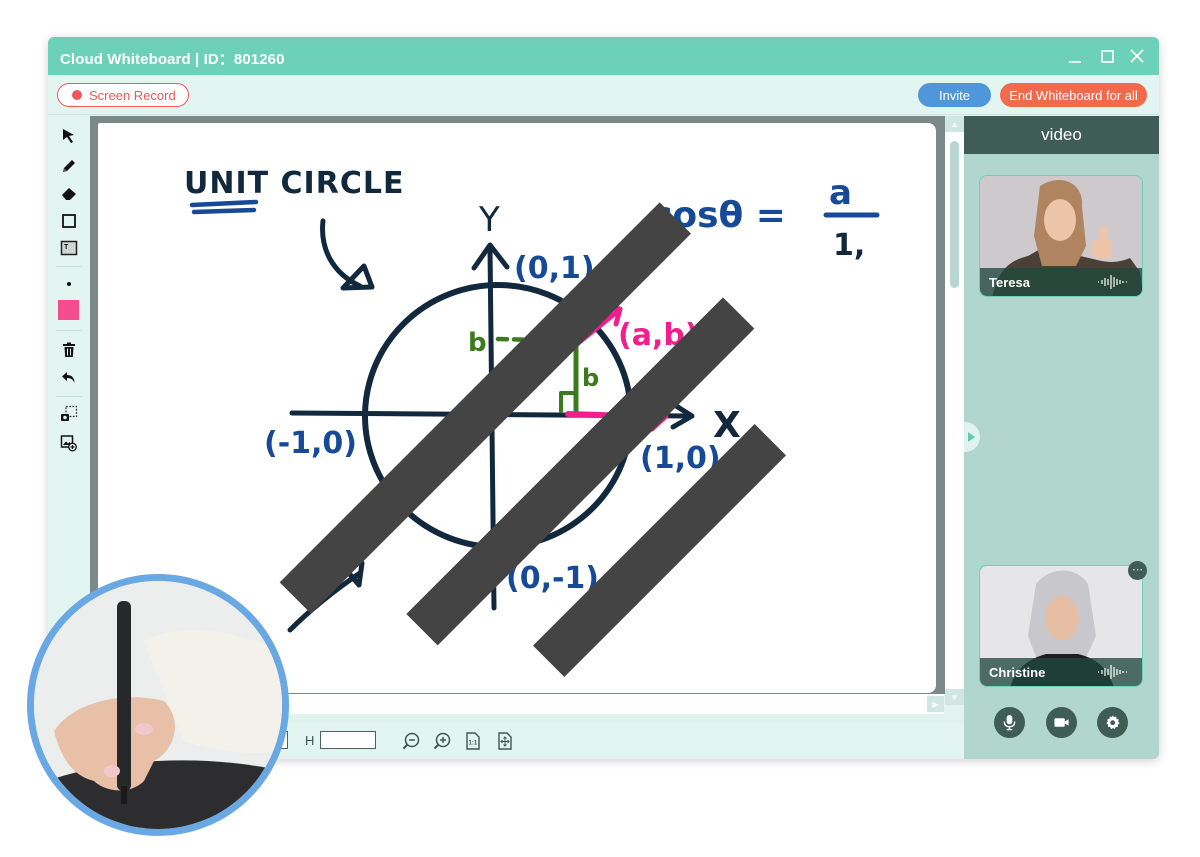 Image resolution: width=1200 pixels, height=857 pixels. Describe the element at coordinates (935, 704) in the screenshot. I see `scroll-right-button: ▶` at that location.